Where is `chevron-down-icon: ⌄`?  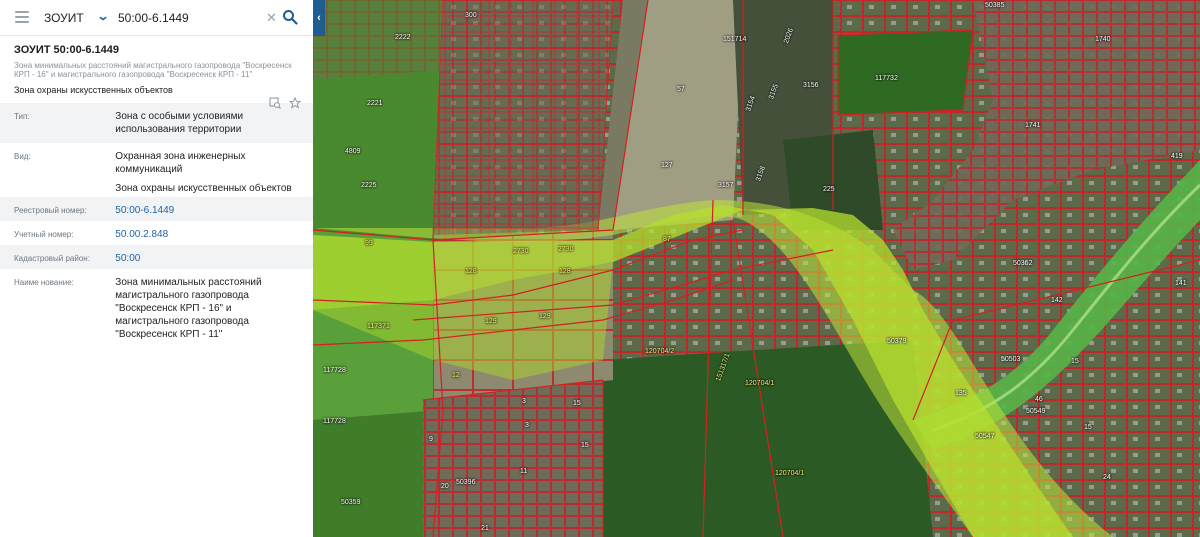
chevron-down-icon: ⌄ is located at coordinates (102, 16).